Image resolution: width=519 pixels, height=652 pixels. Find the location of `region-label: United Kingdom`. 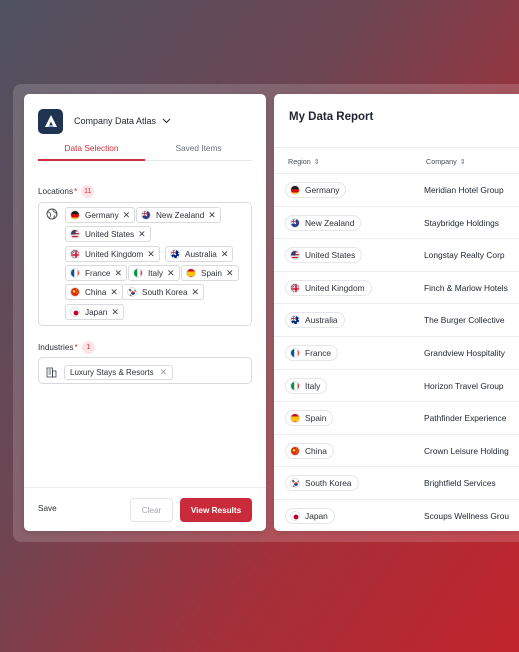

region-label: United Kingdom is located at coordinates (335, 287).